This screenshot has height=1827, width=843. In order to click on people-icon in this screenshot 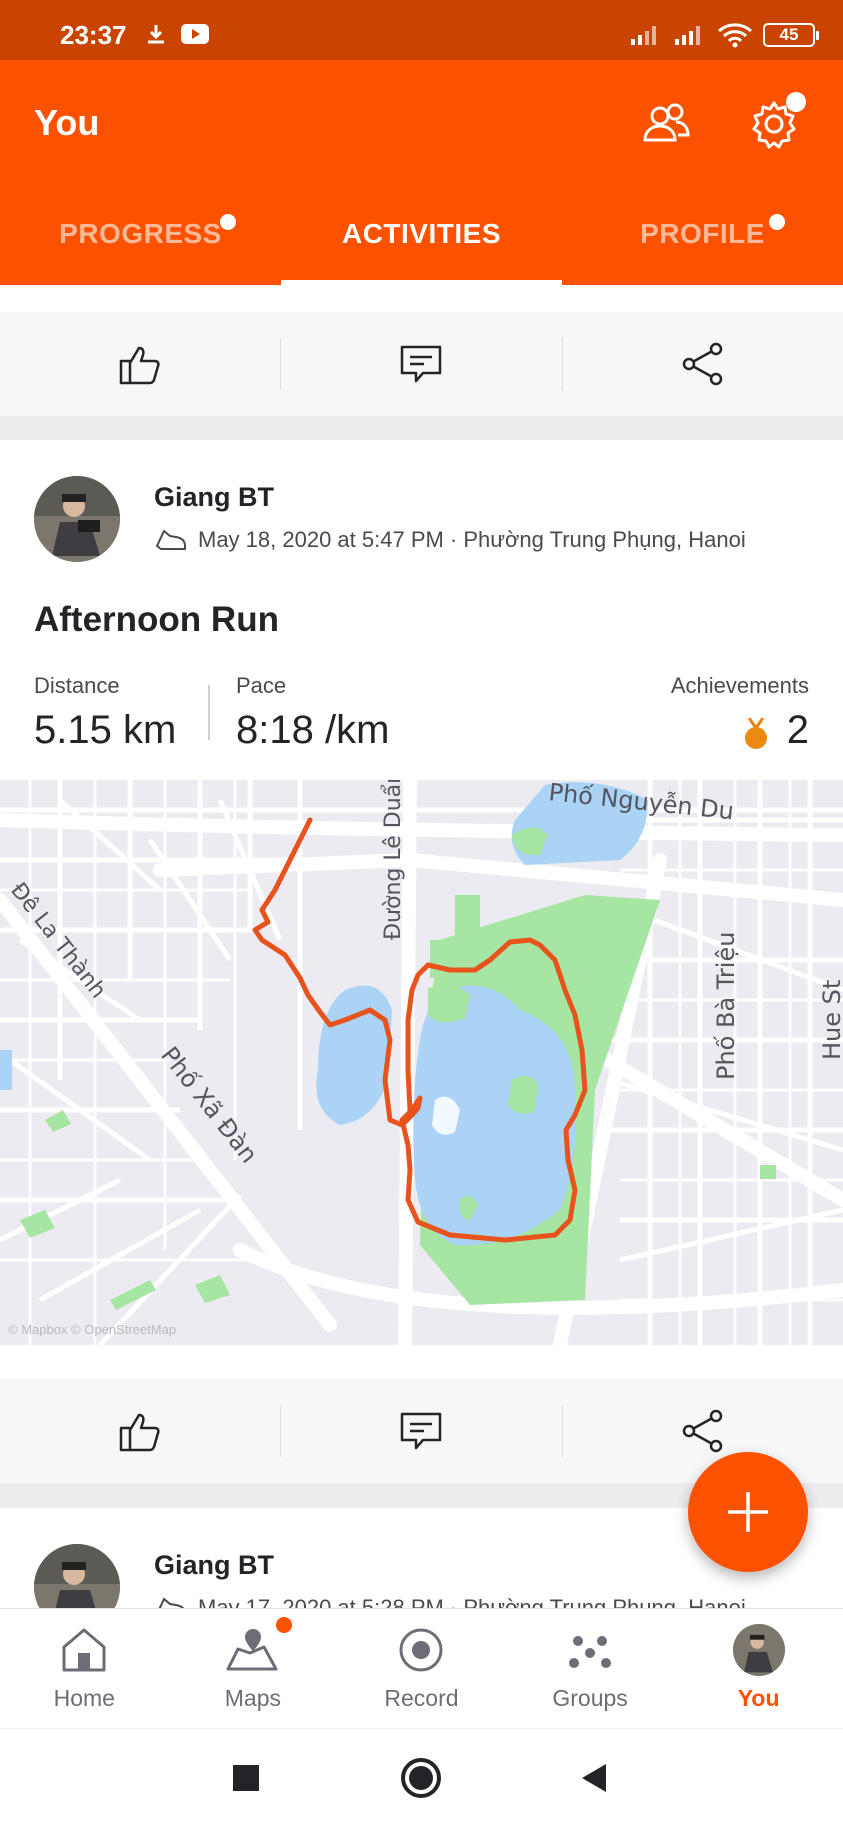, I will do `click(666, 122)`.